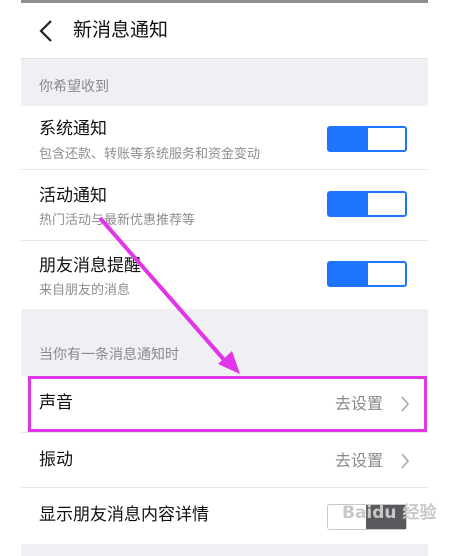 Image resolution: width=465 pixels, height=556 pixels. Describe the element at coordinates (389, 513) in the screenshot. I see `watermark-logo: Baidu 经验` at that location.